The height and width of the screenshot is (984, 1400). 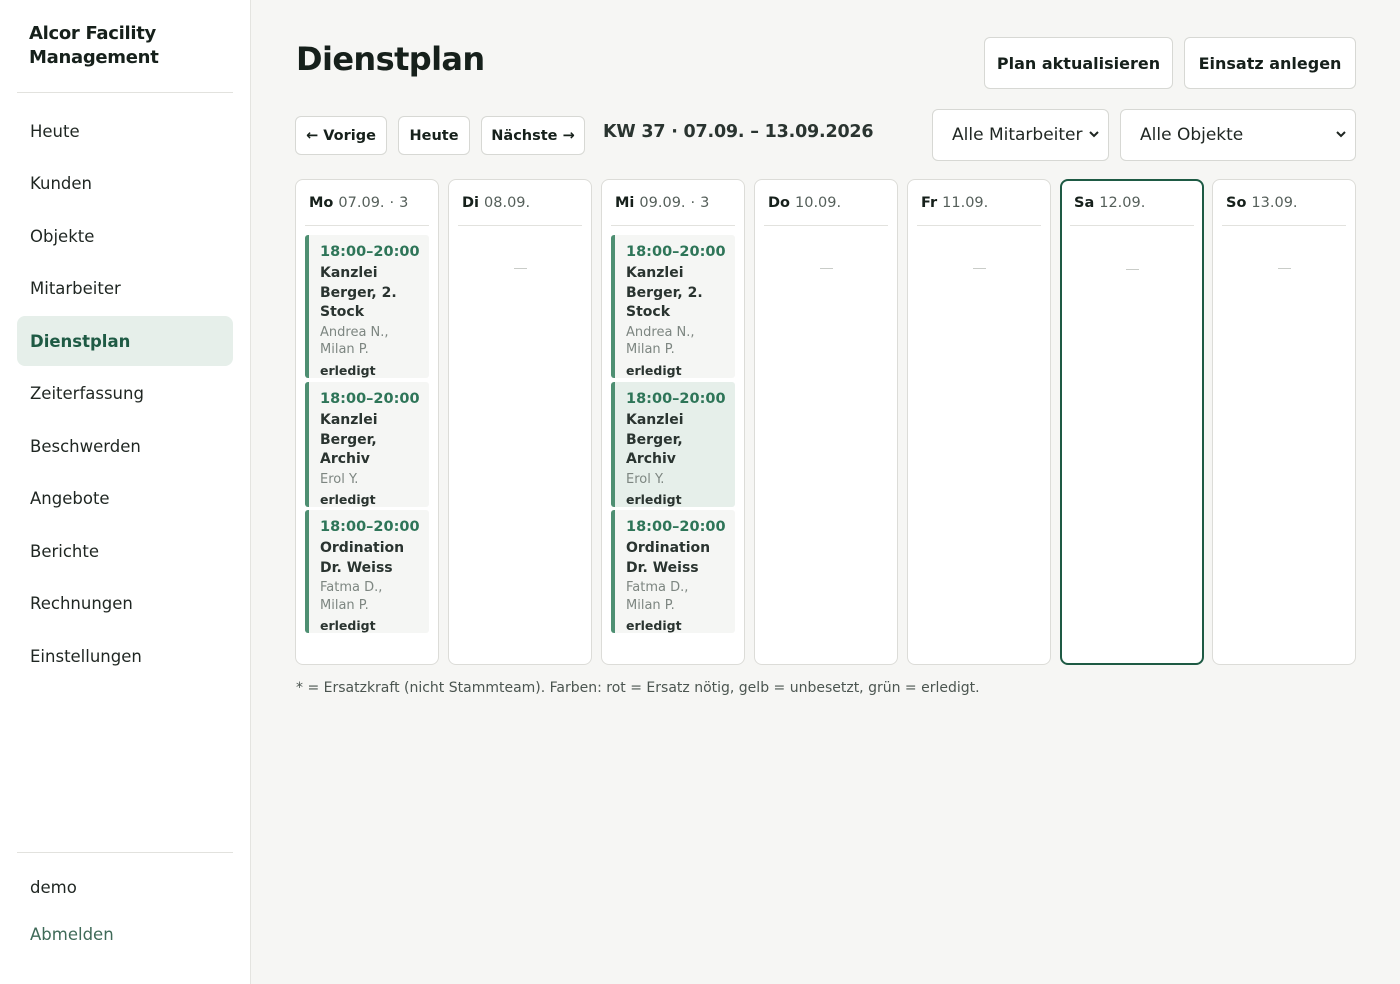 I want to click on day-name: Do, so click(x=779, y=202).